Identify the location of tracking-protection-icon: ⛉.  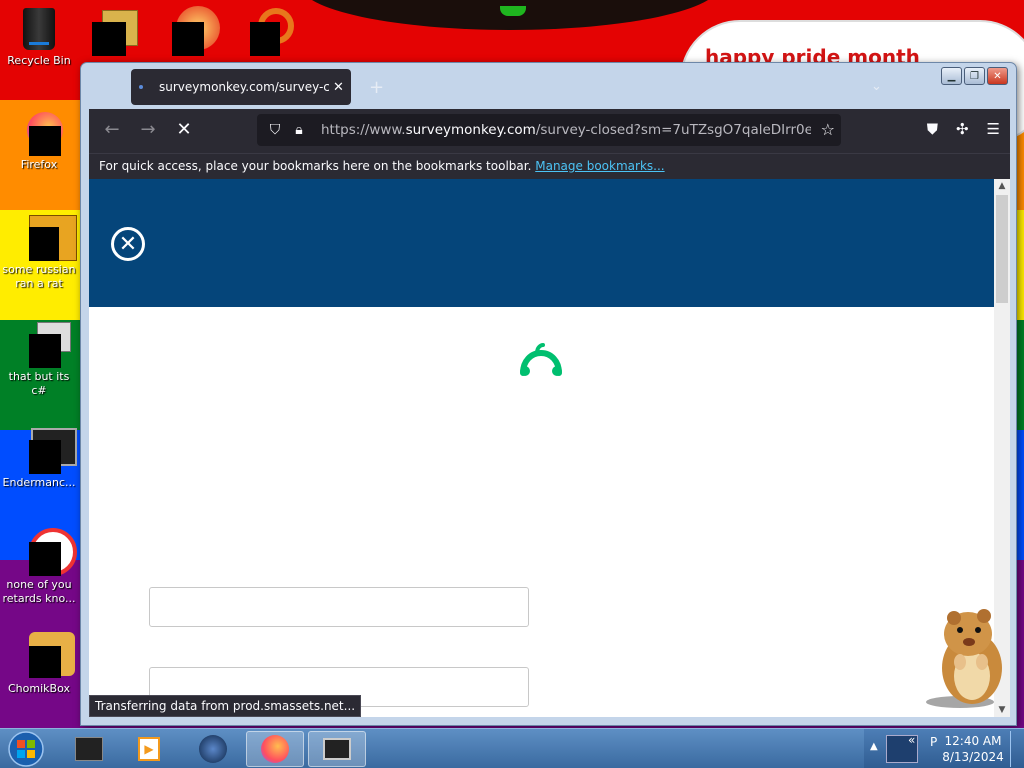
(275, 130).